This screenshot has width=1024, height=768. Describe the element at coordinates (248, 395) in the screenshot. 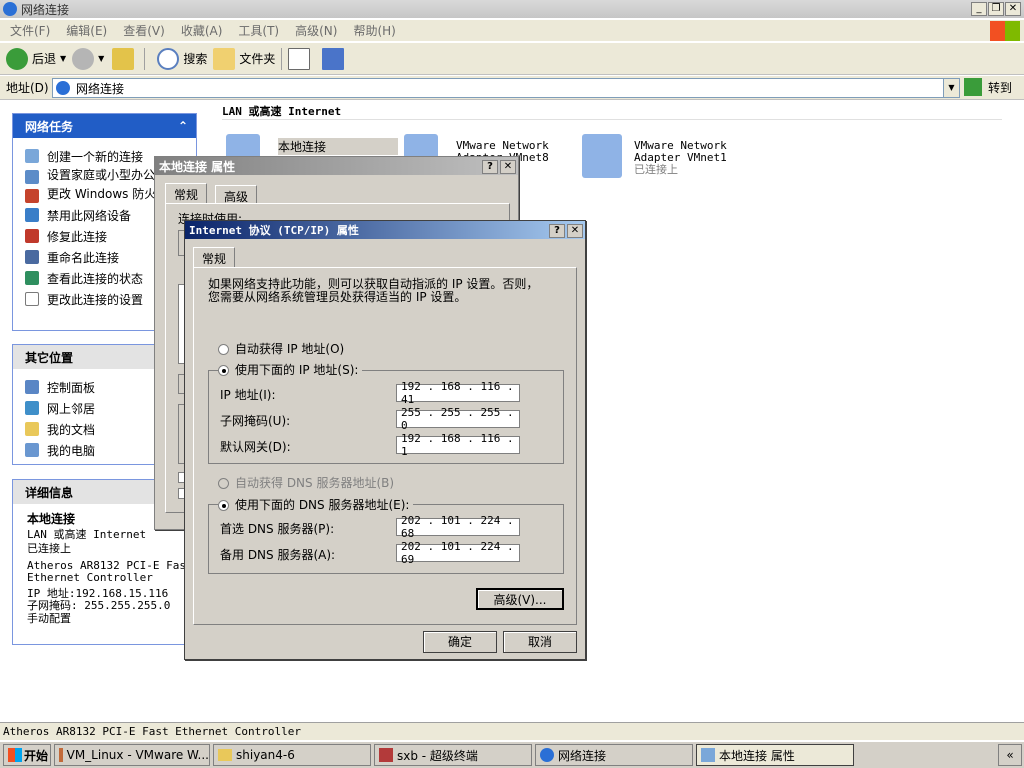

I see `ip-address-label: IP 地址(I):` at that location.